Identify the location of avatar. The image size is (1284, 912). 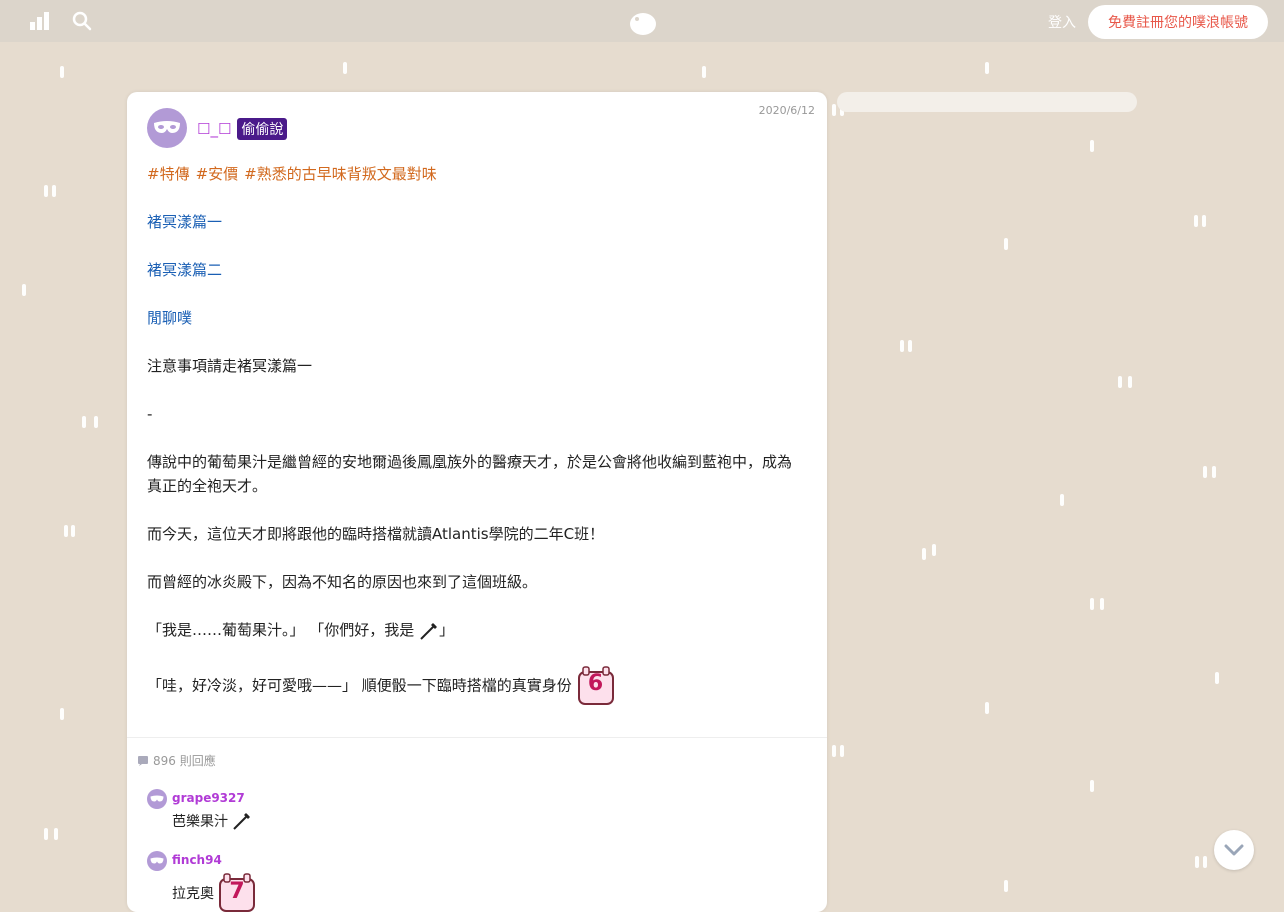
(167, 128).